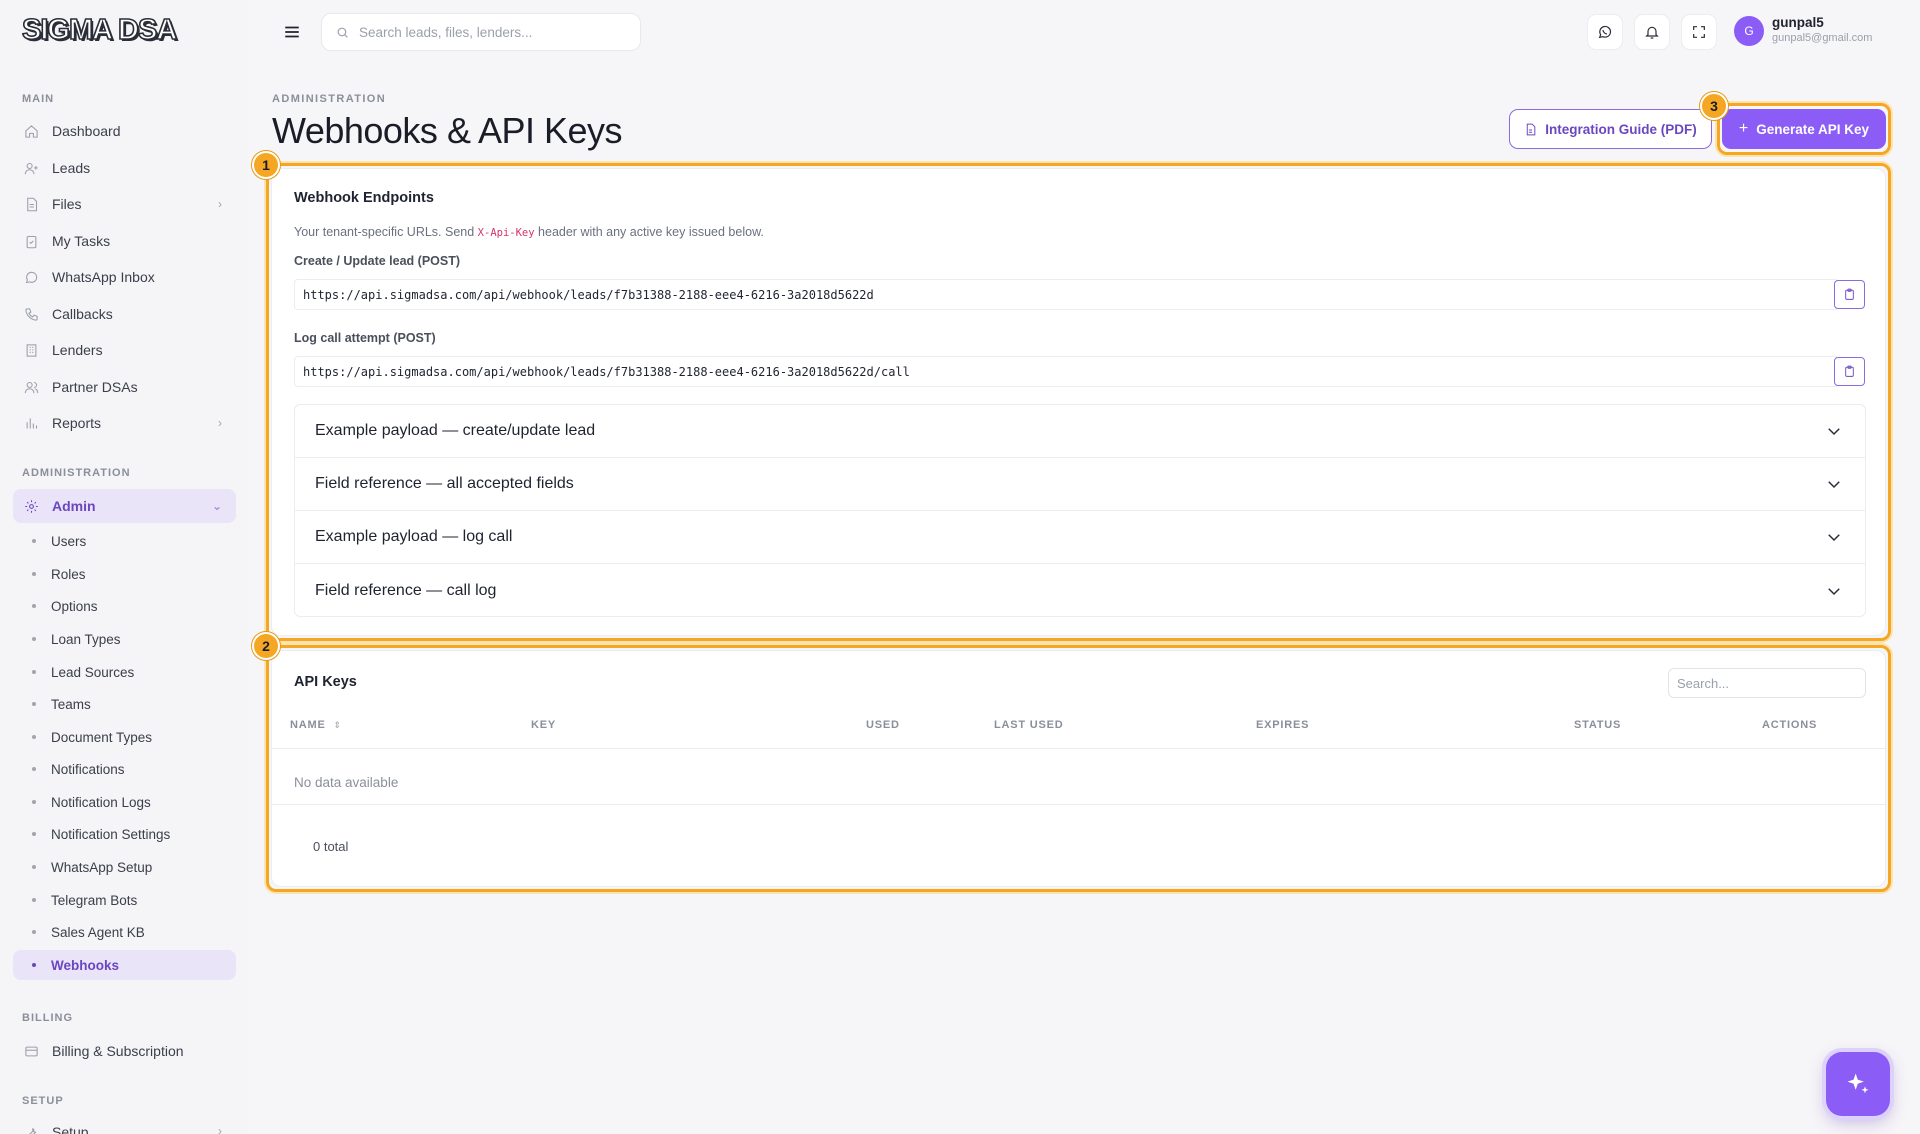 Image resolution: width=1920 pixels, height=1134 pixels. What do you see at coordinates (329, 99) in the screenshot?
I see `breadcrumb: ADMINISTRATION` at bounding box center [329, 99].